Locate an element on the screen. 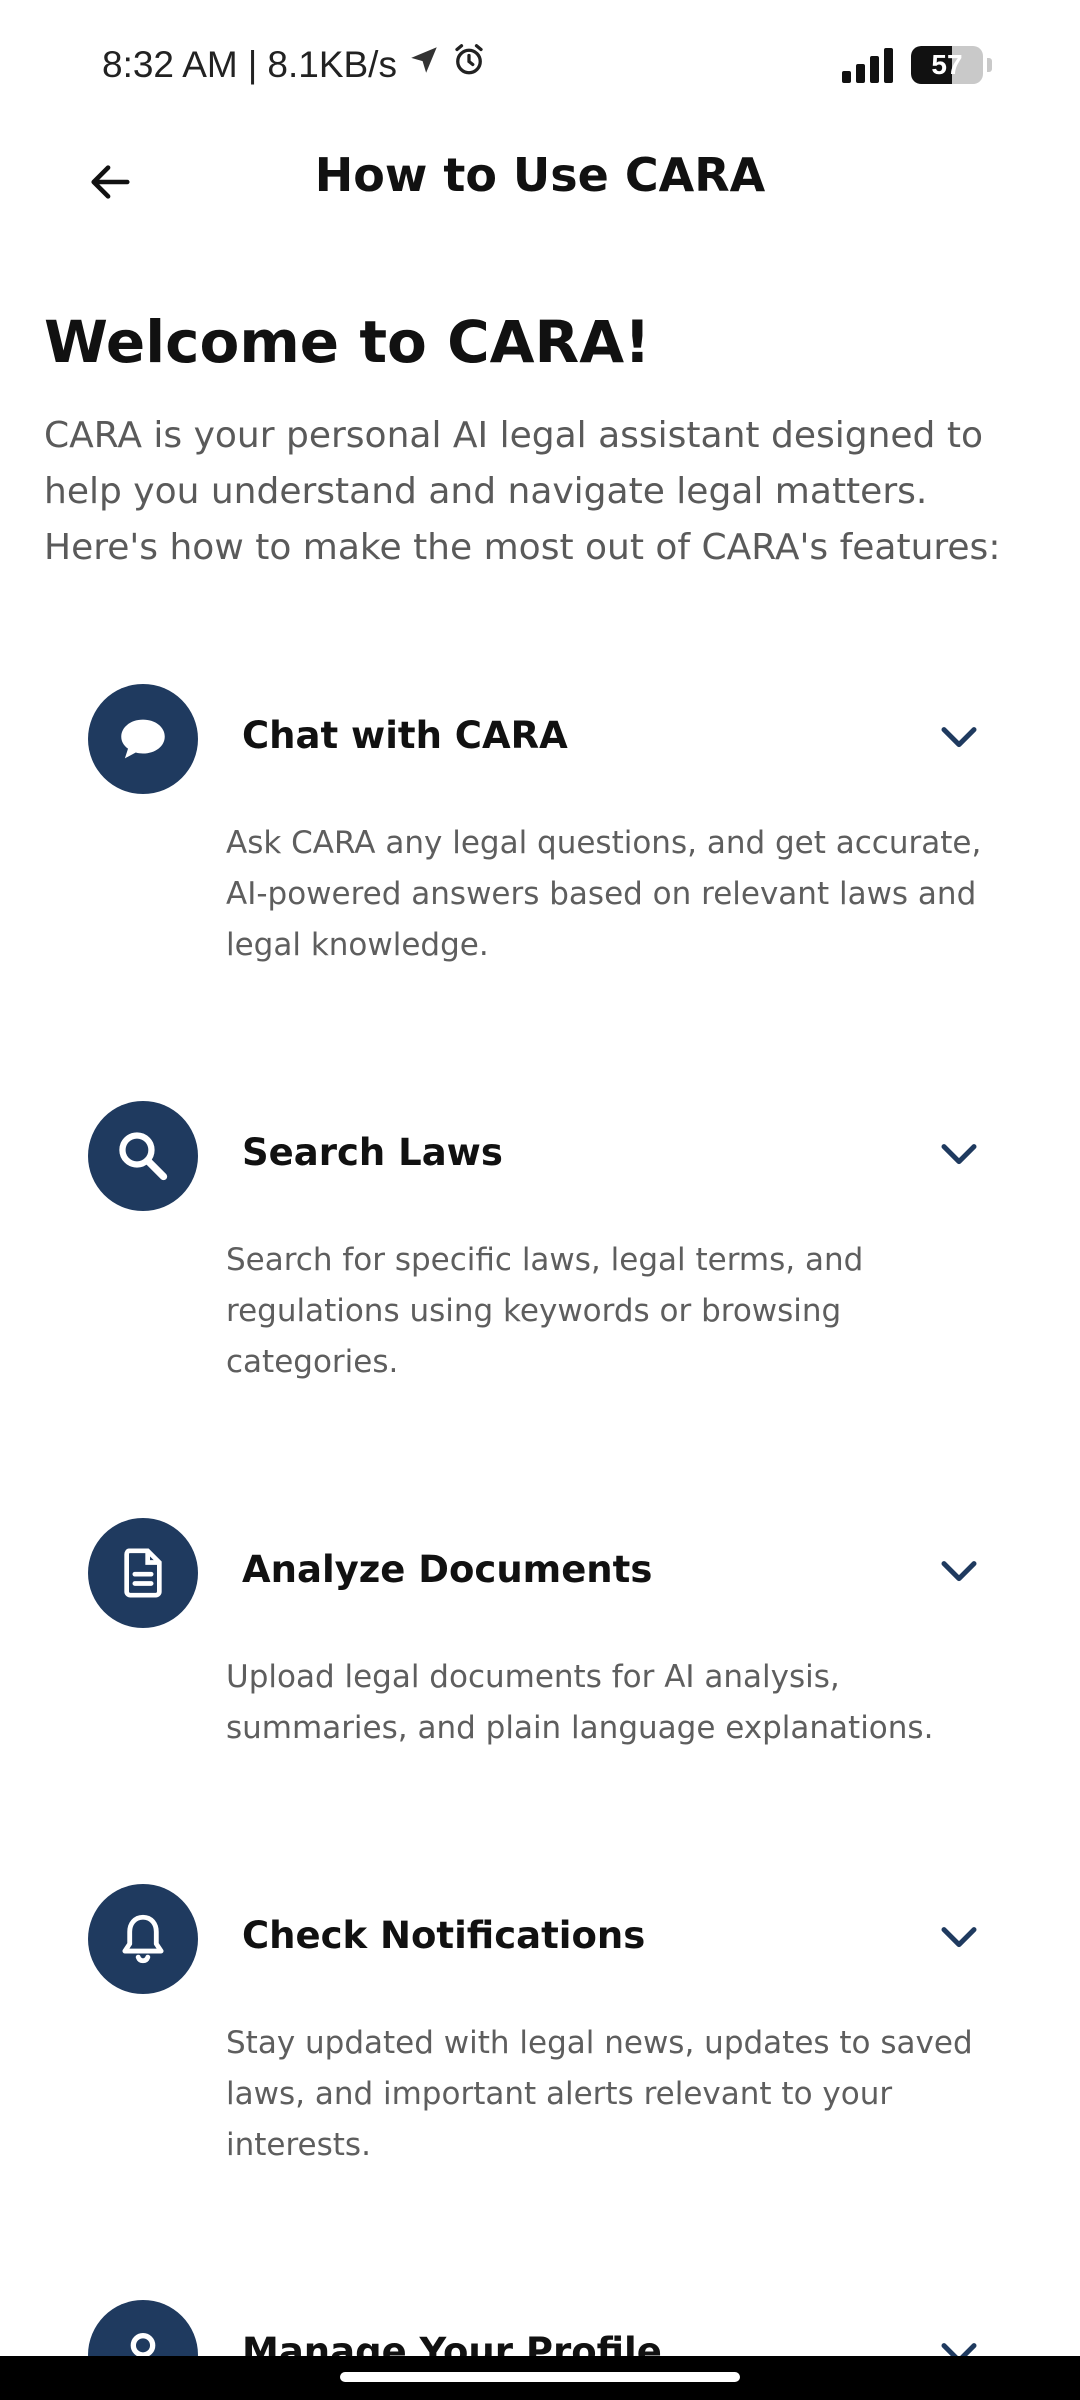  search-icon is located at coordinates (143, 1156).